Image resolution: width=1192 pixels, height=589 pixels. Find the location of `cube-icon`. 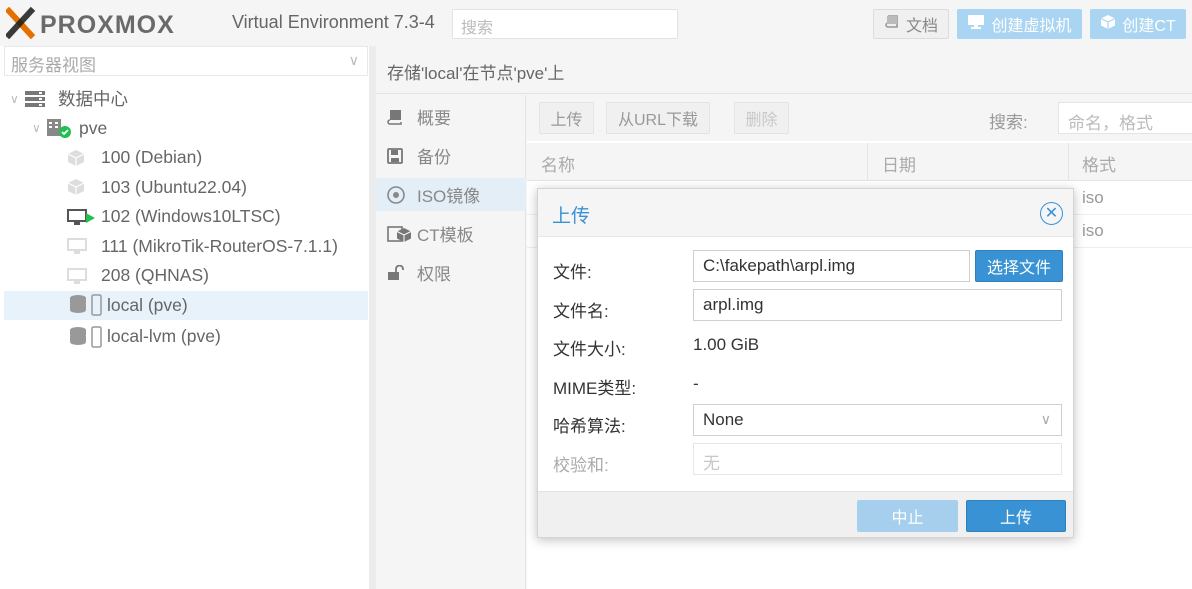

cube-icon is located at coordinates (1108, 24).